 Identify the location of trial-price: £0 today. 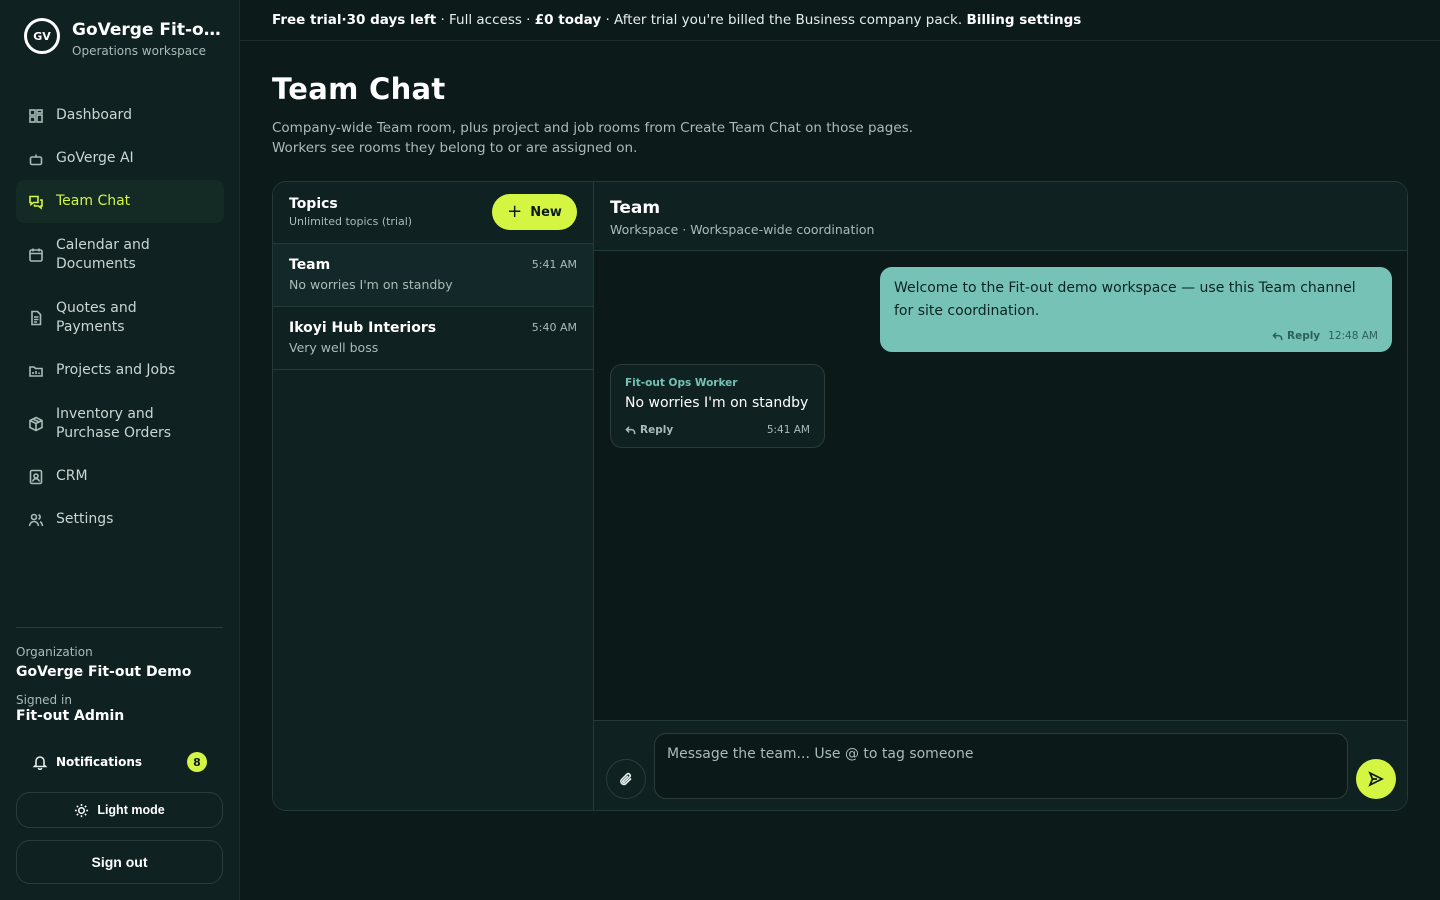
(568, 20).